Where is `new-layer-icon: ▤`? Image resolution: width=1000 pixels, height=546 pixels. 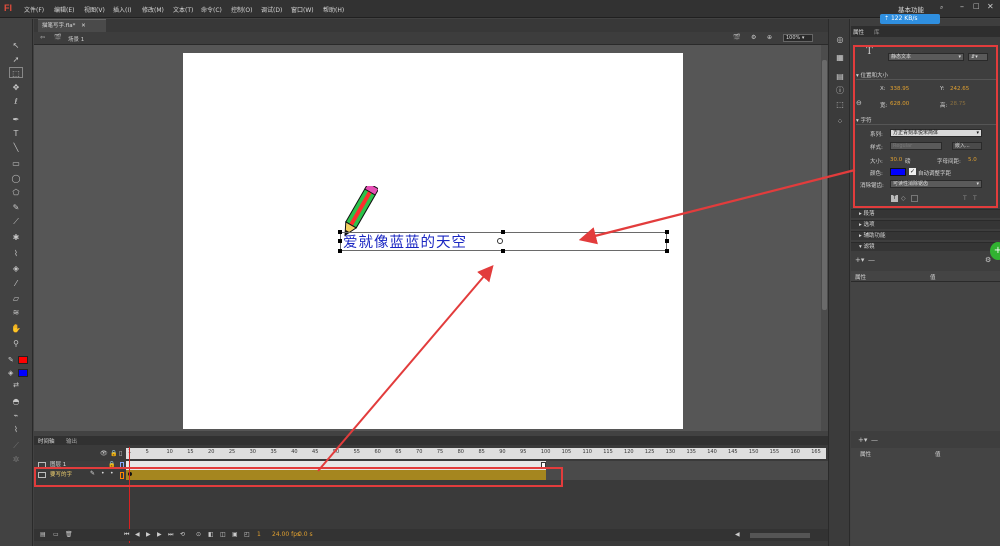
new-layer-icon: ▤ is located at coordinates (43, 534).